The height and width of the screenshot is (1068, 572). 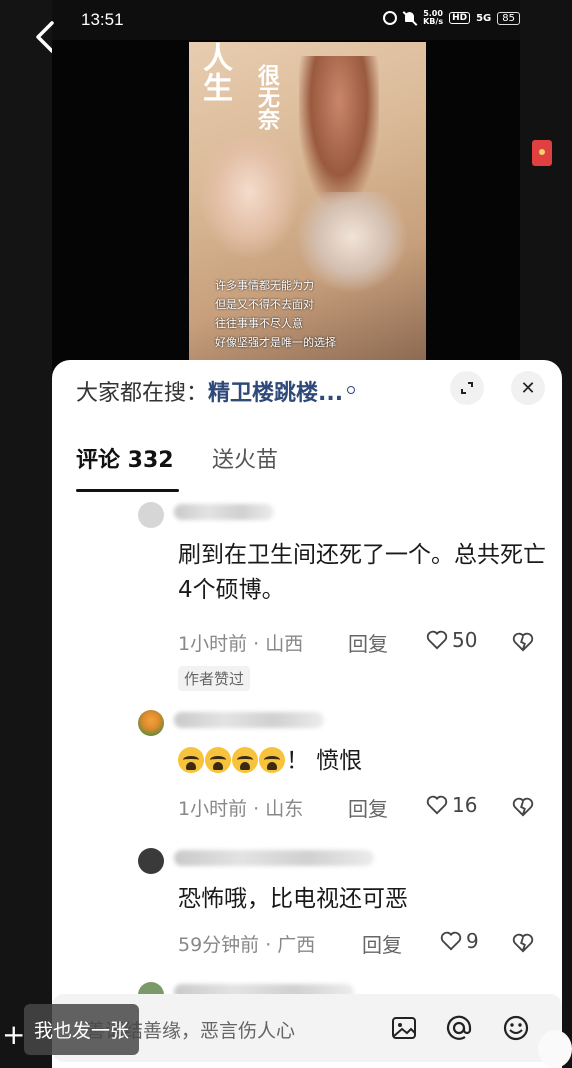 What do you see at coordinates (516, 1028) in the screenshot?
I see `emoji-icon` at bounding box center [516, 1028].